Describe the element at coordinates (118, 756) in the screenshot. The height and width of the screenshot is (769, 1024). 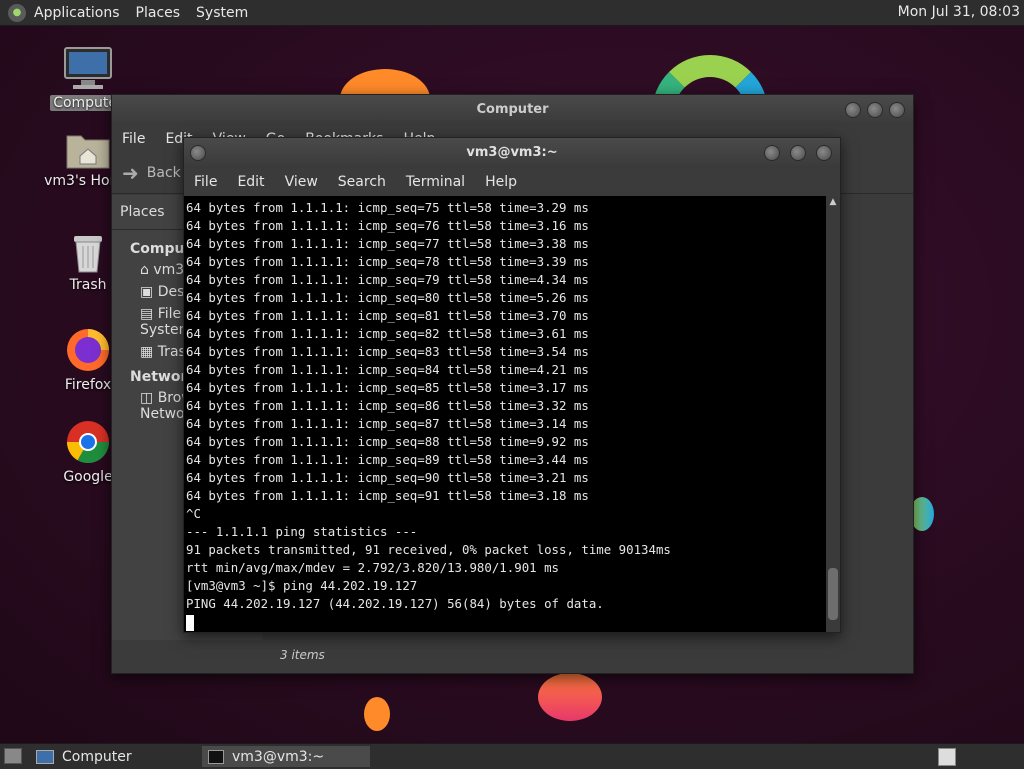
I see `task-computer: Computer` at that location.